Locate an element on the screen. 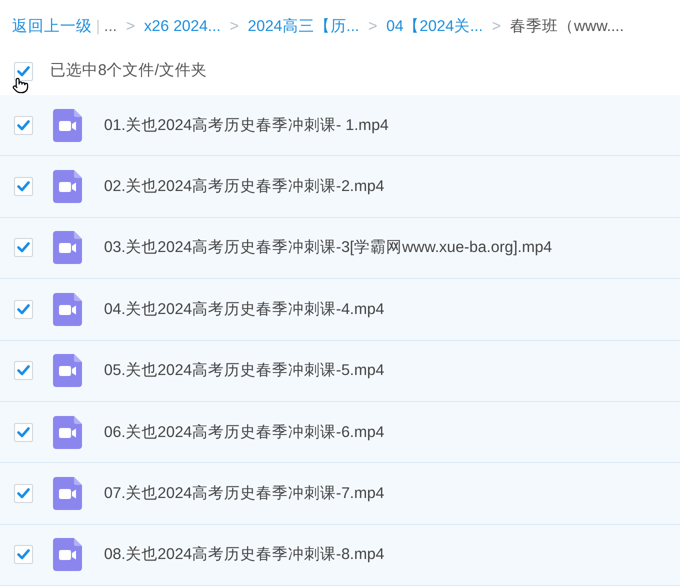 This screenshot has height=588, width=680. file-name: 07.关也2024高考历史春季冲刺课-7.mp4 is located at coordinates (244, 494).